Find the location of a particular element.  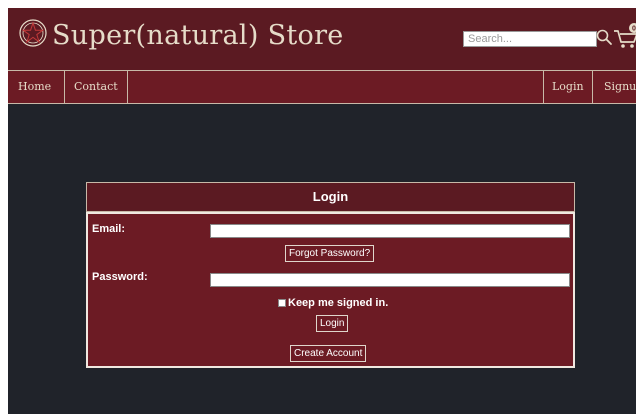

forgot-password-button: Forgot Password? is located at coordinates (330, 253).